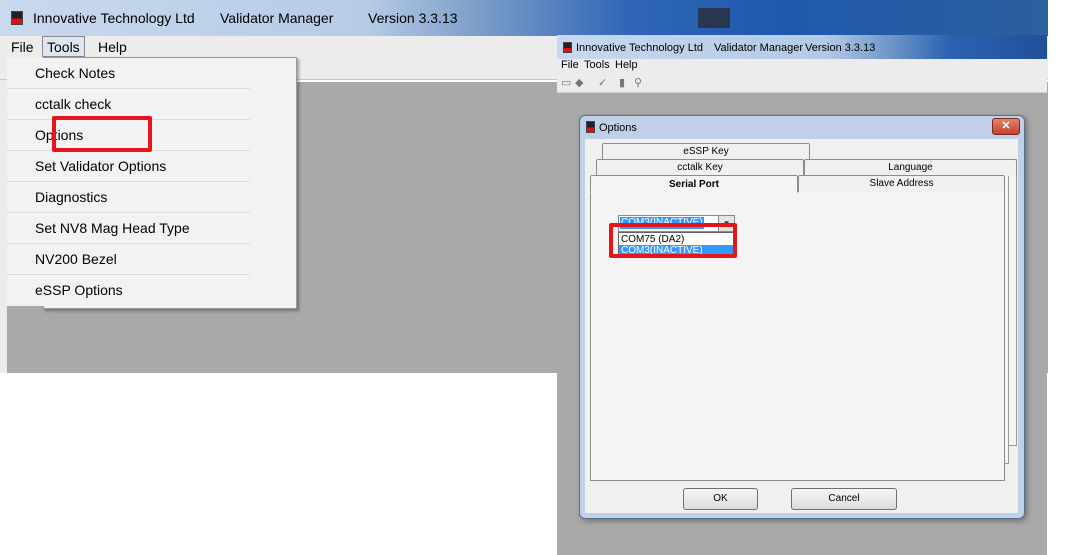 The height and width of the screenshot is (555, 1078). Describe the element at coordinates (579, 82) in the screenshot. I see `eraser-icon: ◆` at that location.